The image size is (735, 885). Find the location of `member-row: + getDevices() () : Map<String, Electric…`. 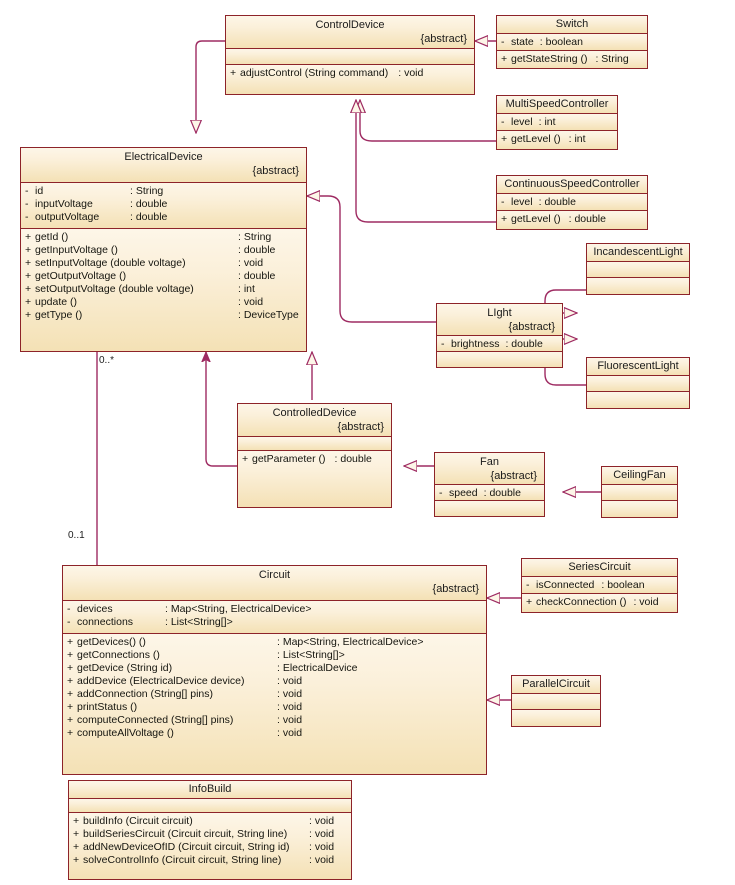

member-row: + getDevices() () : Map<String, Electric… is located at coordinates (245, 642).